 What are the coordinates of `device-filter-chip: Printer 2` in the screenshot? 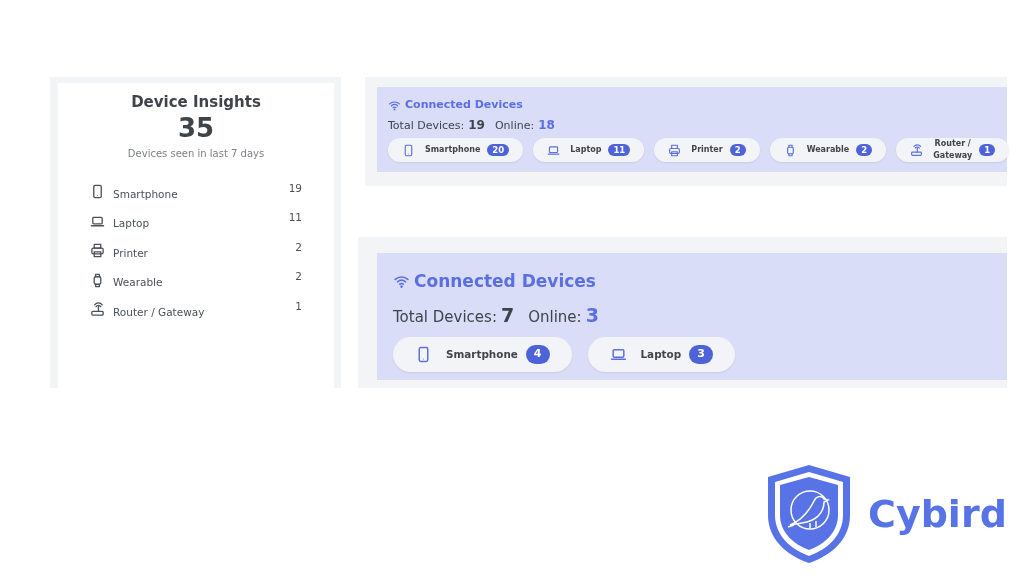 It's located at (707, 150).